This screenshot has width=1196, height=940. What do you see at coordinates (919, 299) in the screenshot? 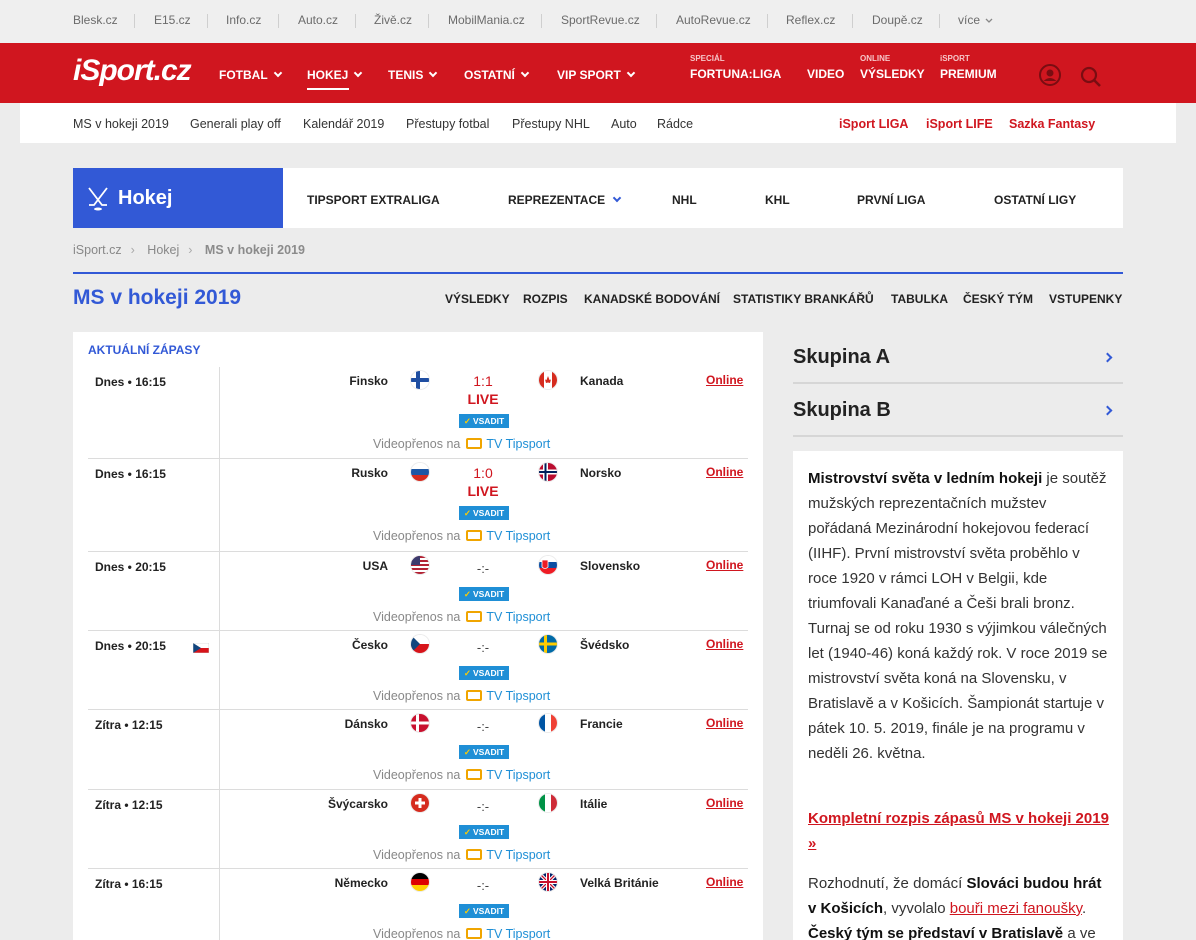
I see `page-subnav-tabulka: TABULKA` at bounding box center [919, 299].